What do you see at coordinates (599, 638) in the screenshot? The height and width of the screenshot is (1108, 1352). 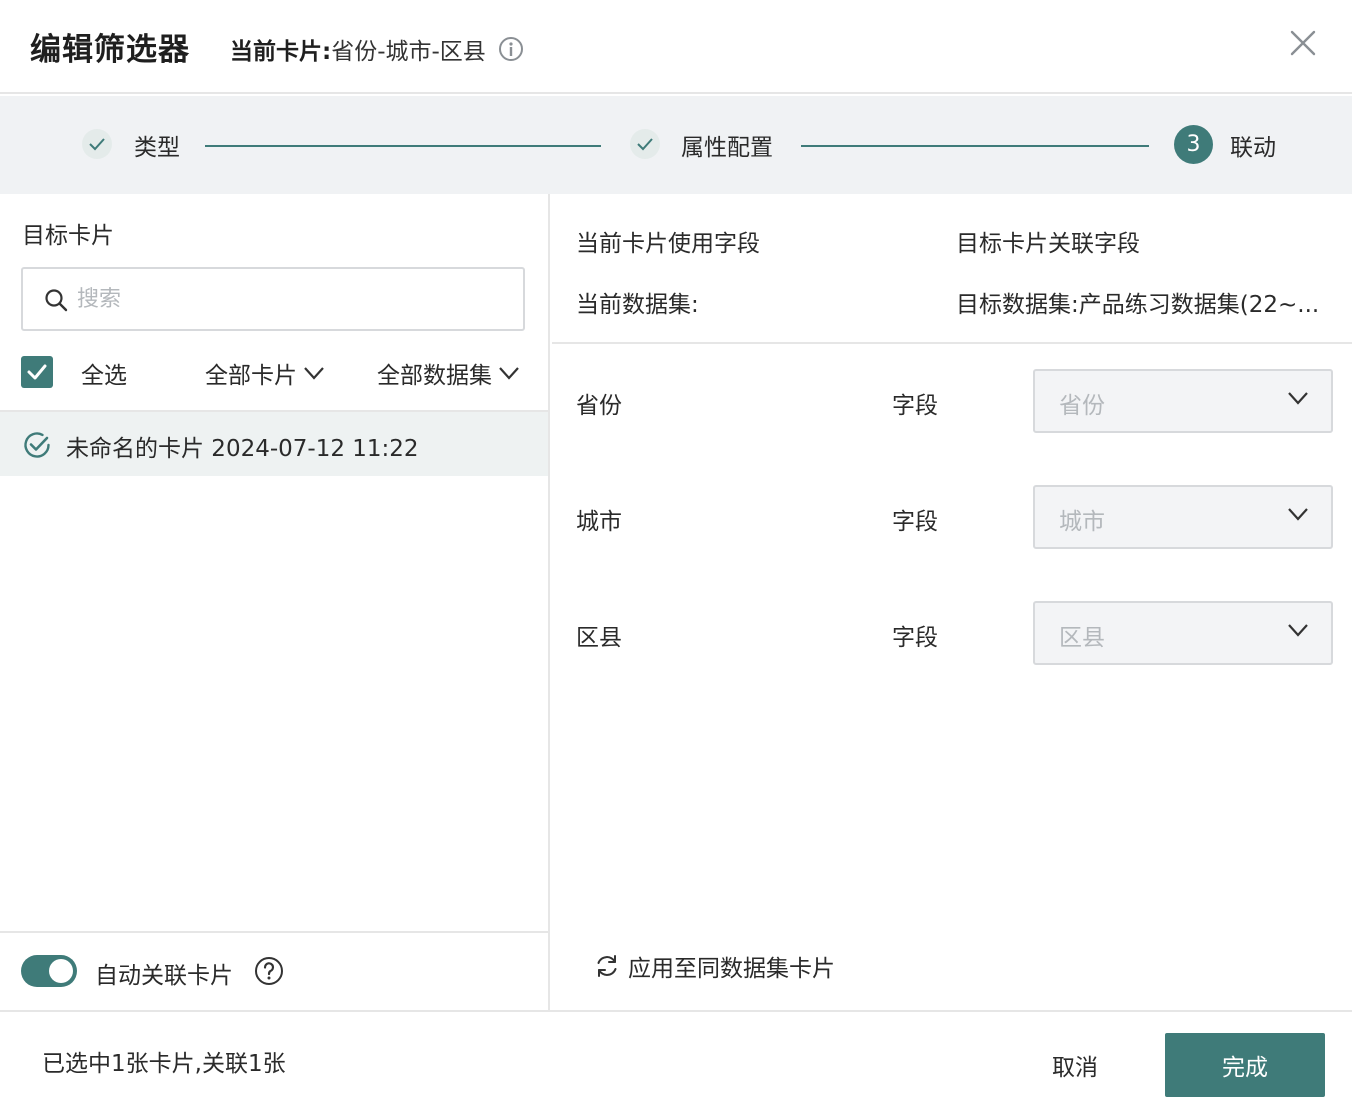 I see `mapping-row-label: 区县` at bounding box center [599, 638].